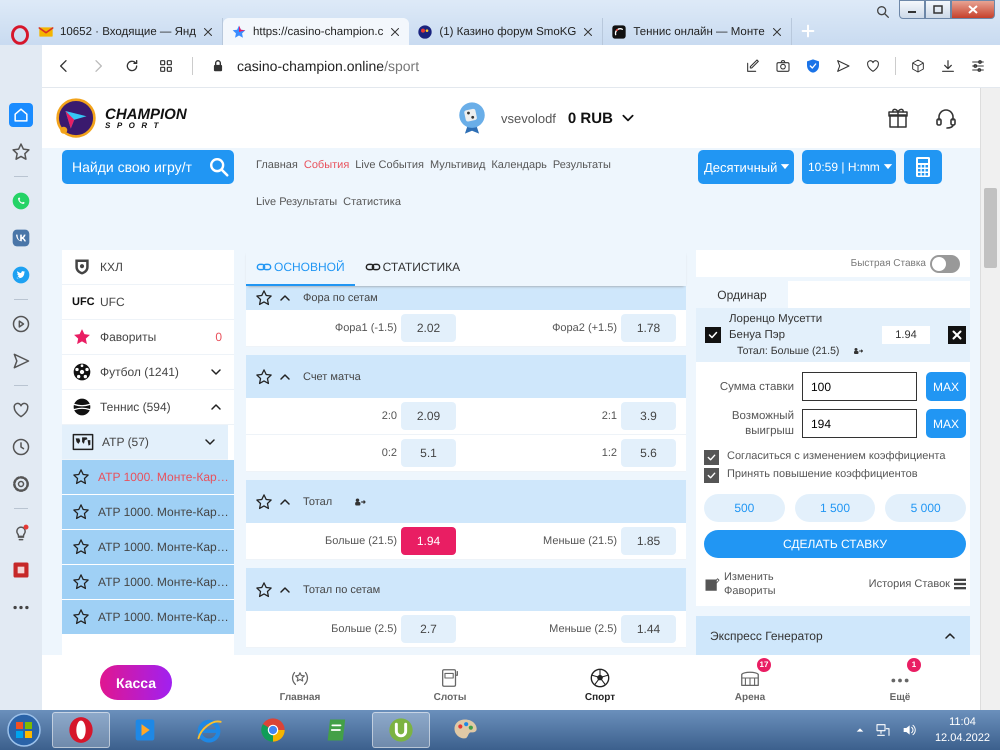  What do you see at coordinates (990, 399) in the screenshot?
I see `scrollbar` at bounding box center [990, 399].